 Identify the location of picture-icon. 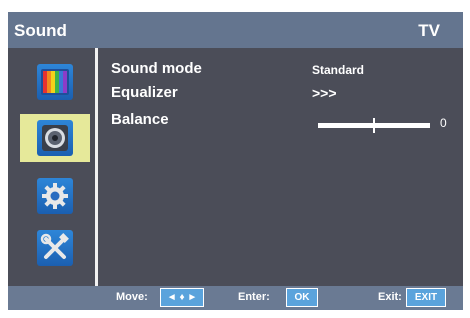
(55, 82).